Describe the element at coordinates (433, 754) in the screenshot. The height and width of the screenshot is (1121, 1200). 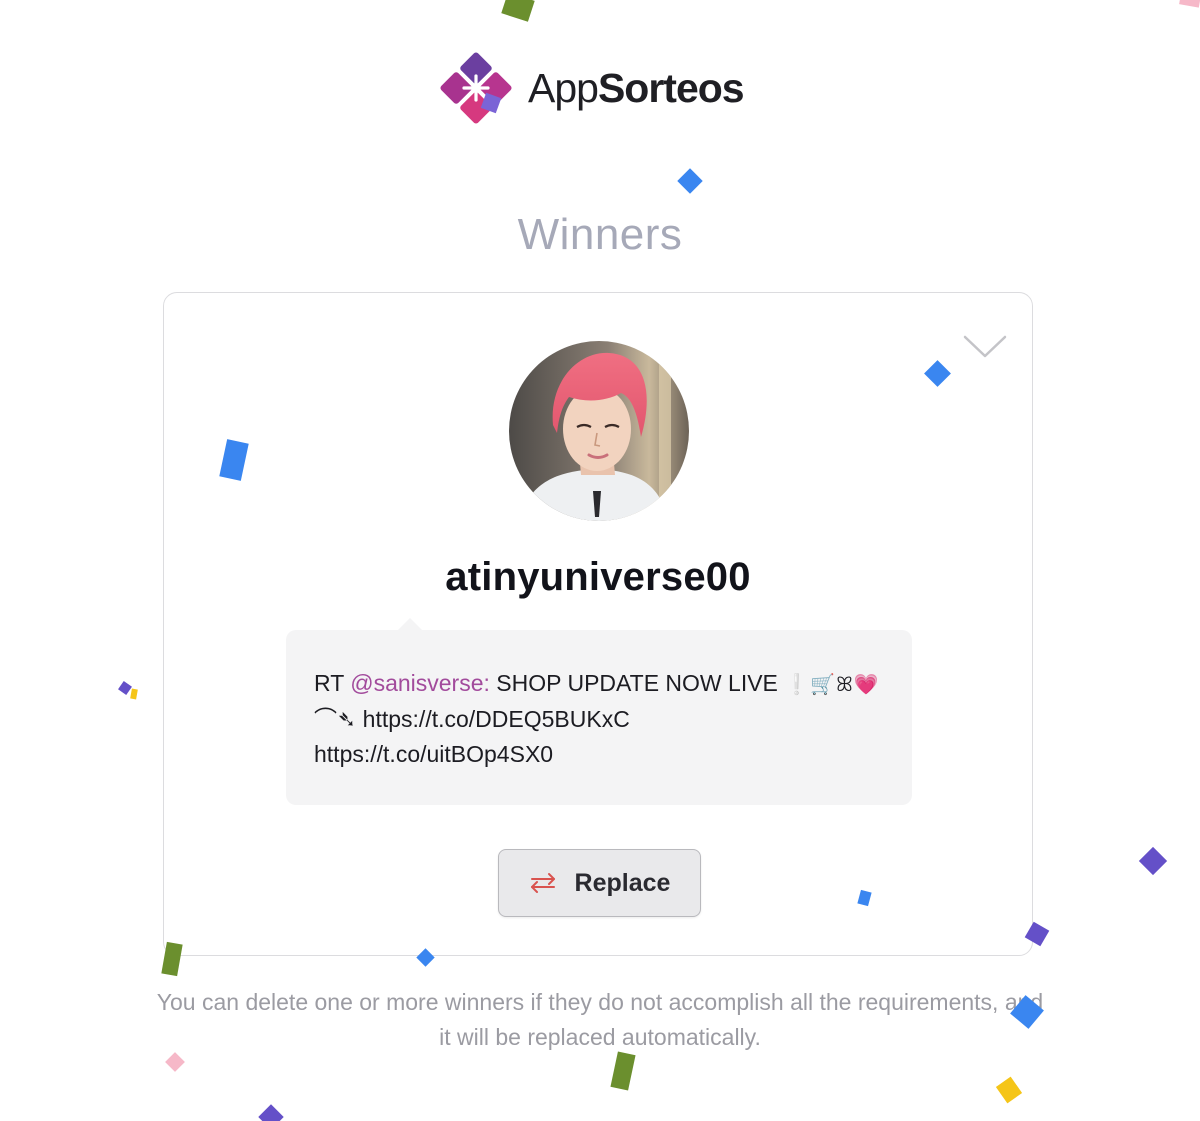
I see `tweet-link-2: https://t.co/uitBOp4SX0` at that location.